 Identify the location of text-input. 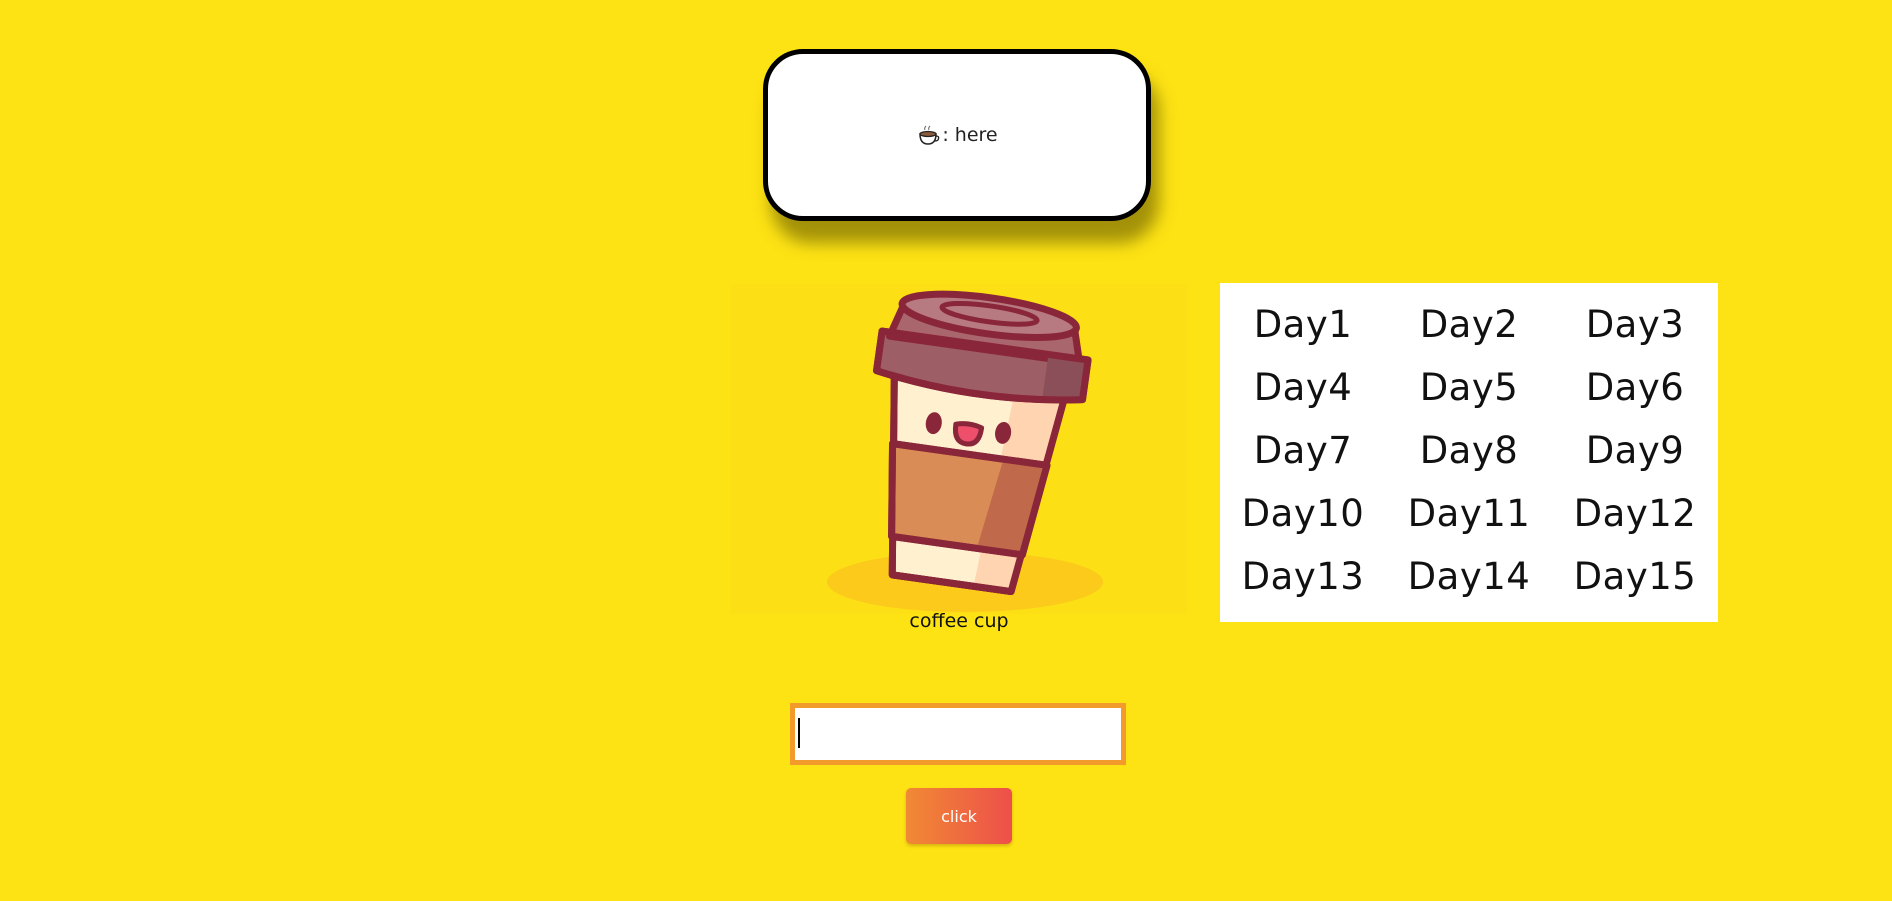
(958, 734).